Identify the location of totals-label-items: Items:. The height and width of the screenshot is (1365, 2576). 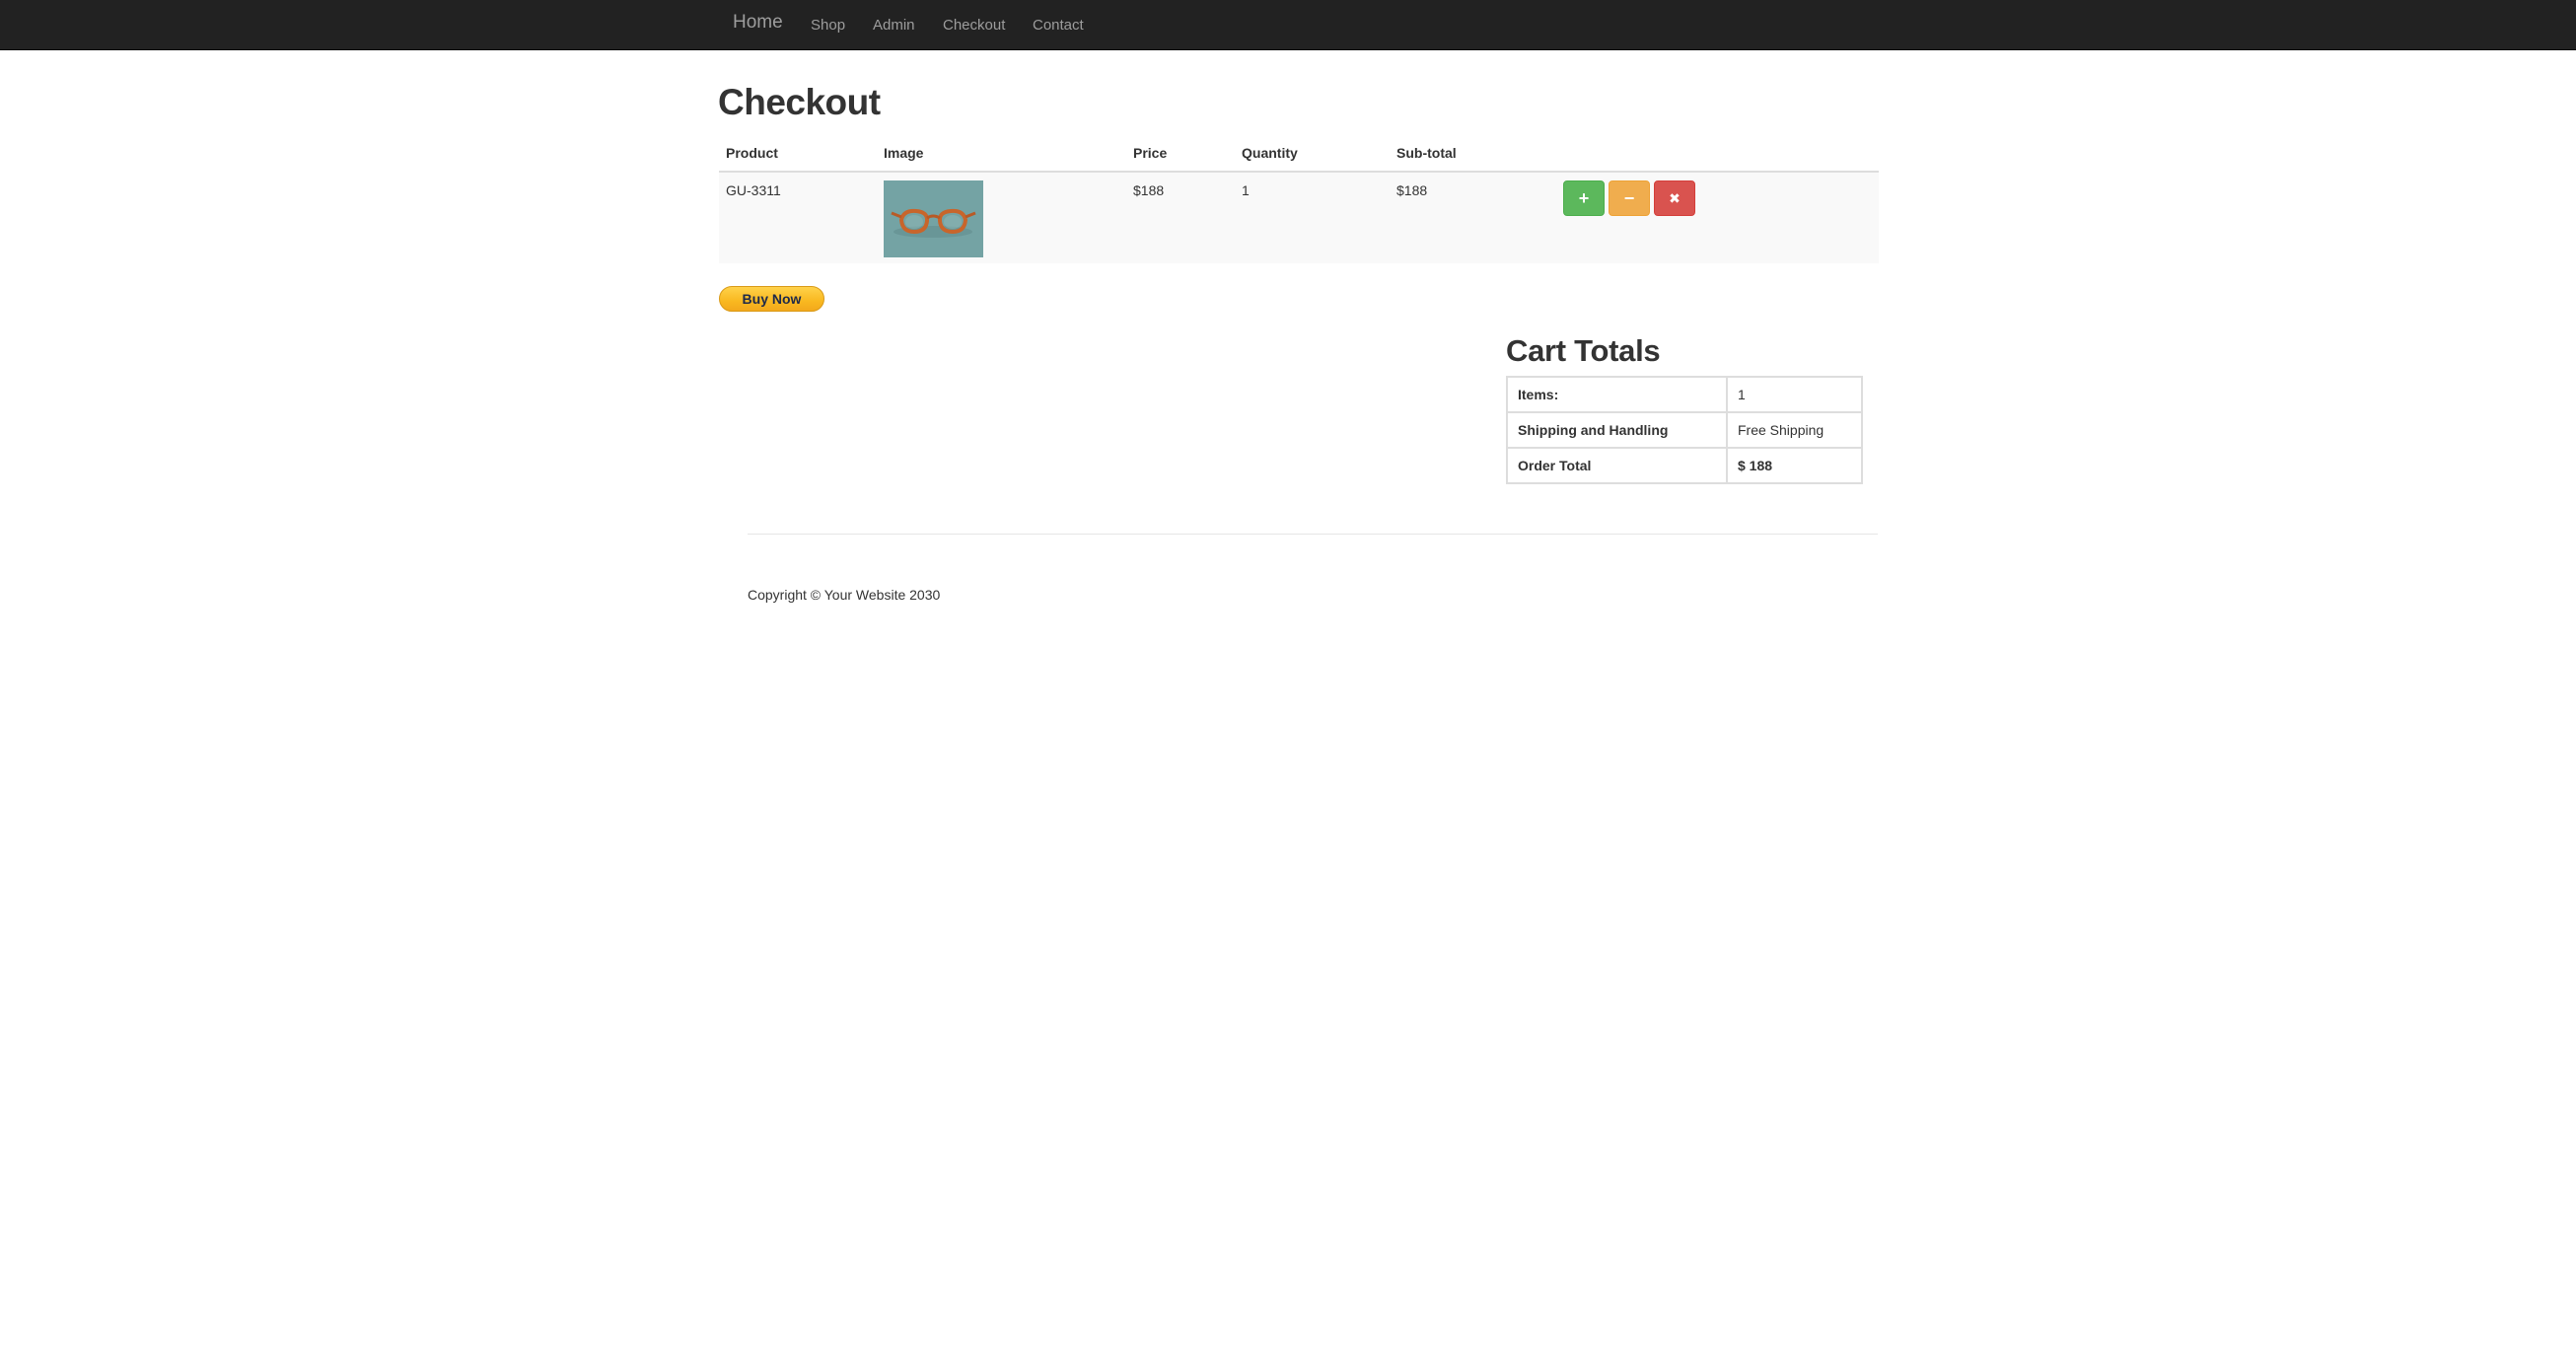
(1617, 394).